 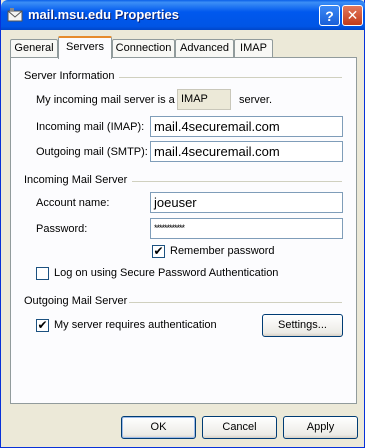 What do you see at coordinates (90, 127) in the screenshot?
I see `incoming-mail-label: Incoming mail (IMAP):` at bounding box center [90, 127].